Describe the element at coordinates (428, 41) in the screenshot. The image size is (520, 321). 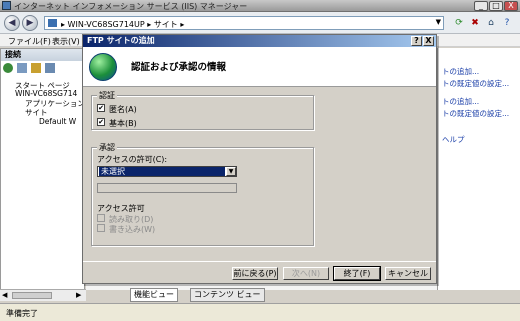
I see `dialog-close-button: X` at that location.